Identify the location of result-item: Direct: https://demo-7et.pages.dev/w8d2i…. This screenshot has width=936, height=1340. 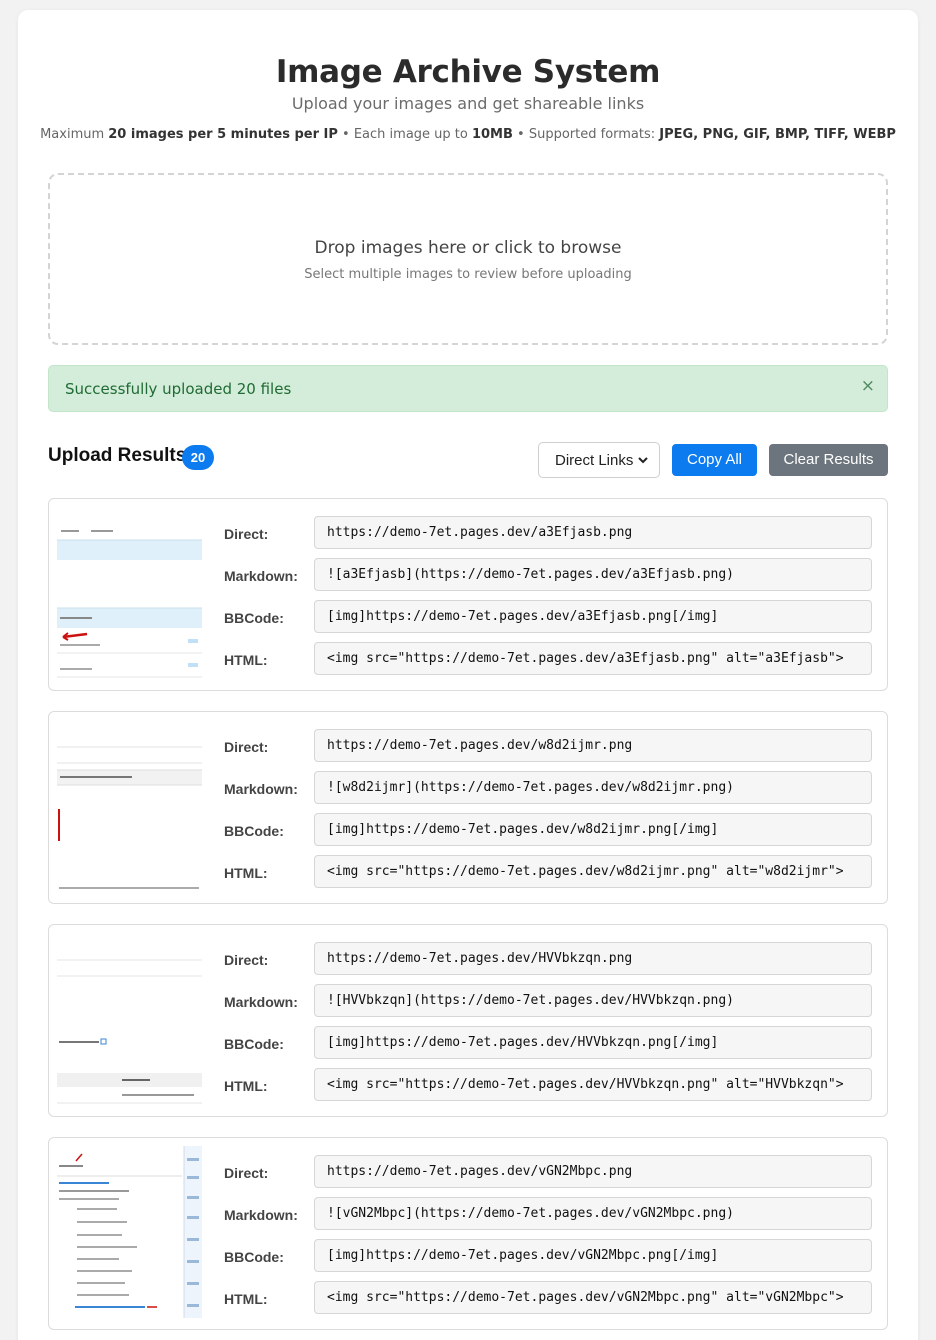
(468, 807).